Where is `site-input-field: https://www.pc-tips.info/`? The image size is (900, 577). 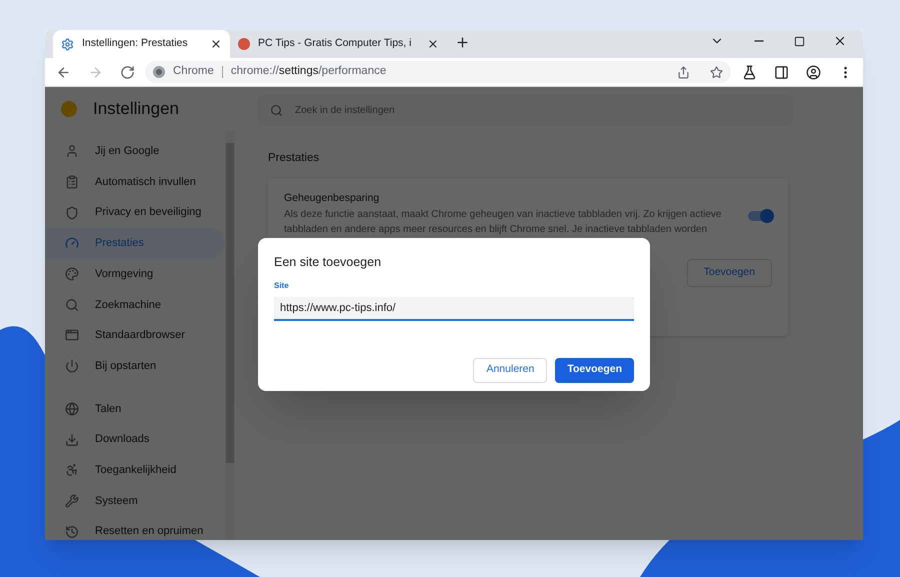 site-input-field: https://www.pc-tips.info/ is located at coordinates (454, 308).